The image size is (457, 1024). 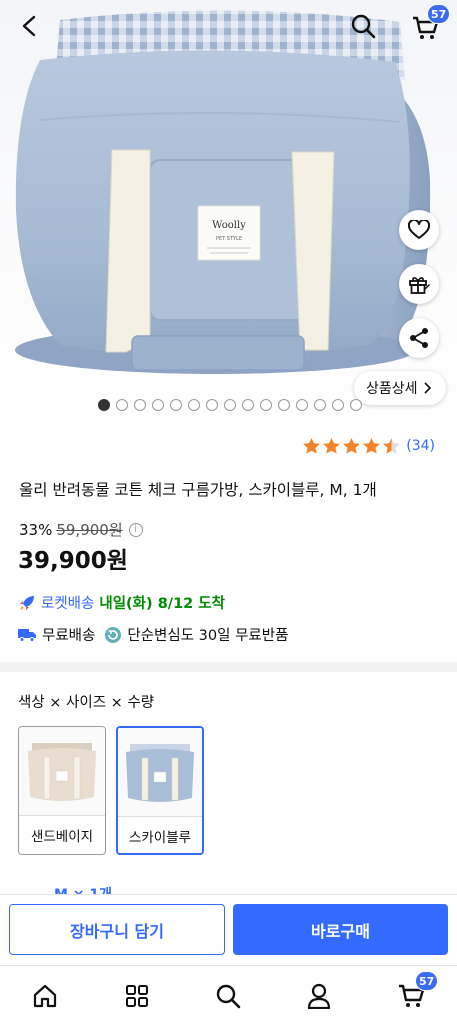 I want to click on arrival-date: 내일(화) 8/12 도착, so click(x=162, y=604).